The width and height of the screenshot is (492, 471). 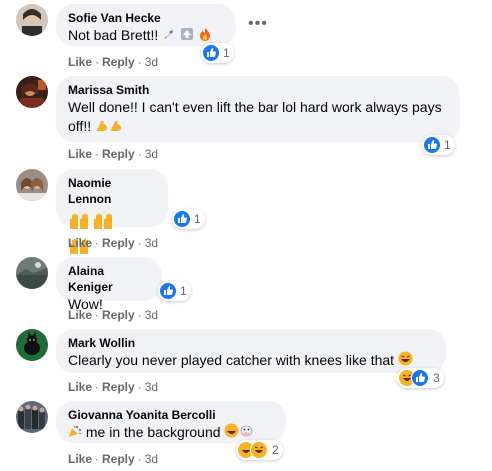 I want to click on comment-text-content: me in the background, so click(x=153, y=432).